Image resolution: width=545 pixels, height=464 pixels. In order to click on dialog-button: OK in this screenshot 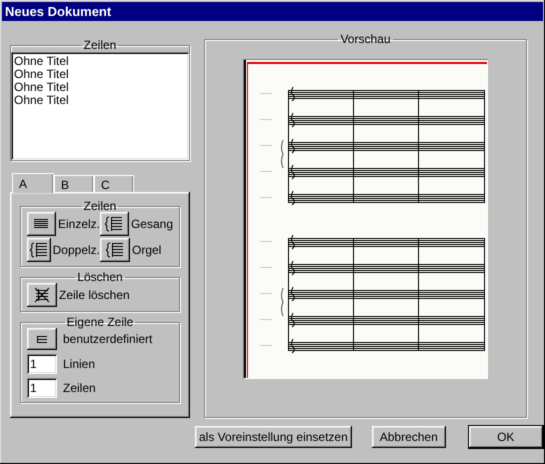, I will do `click(505, 437)`.